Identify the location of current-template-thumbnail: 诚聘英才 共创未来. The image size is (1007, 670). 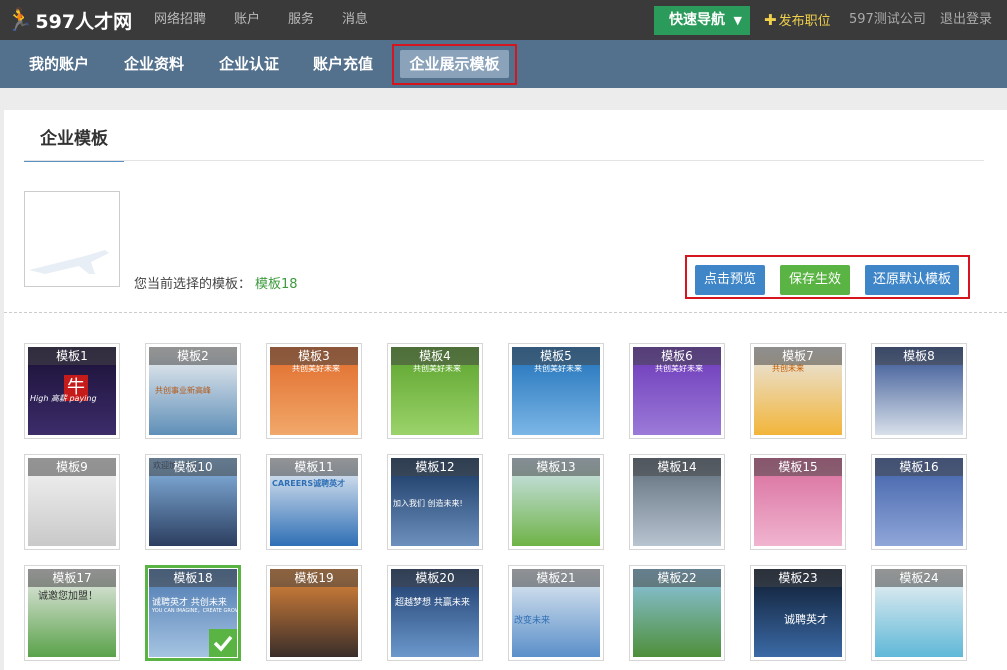
(72, 239).